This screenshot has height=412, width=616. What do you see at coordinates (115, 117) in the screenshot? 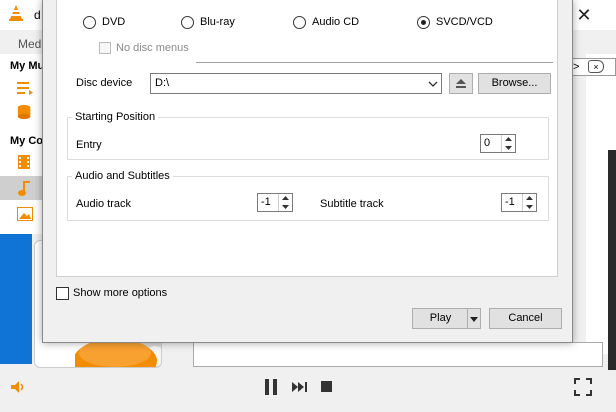
I see `starting-position-title: Starting Position` at bounding box center [115, 117].